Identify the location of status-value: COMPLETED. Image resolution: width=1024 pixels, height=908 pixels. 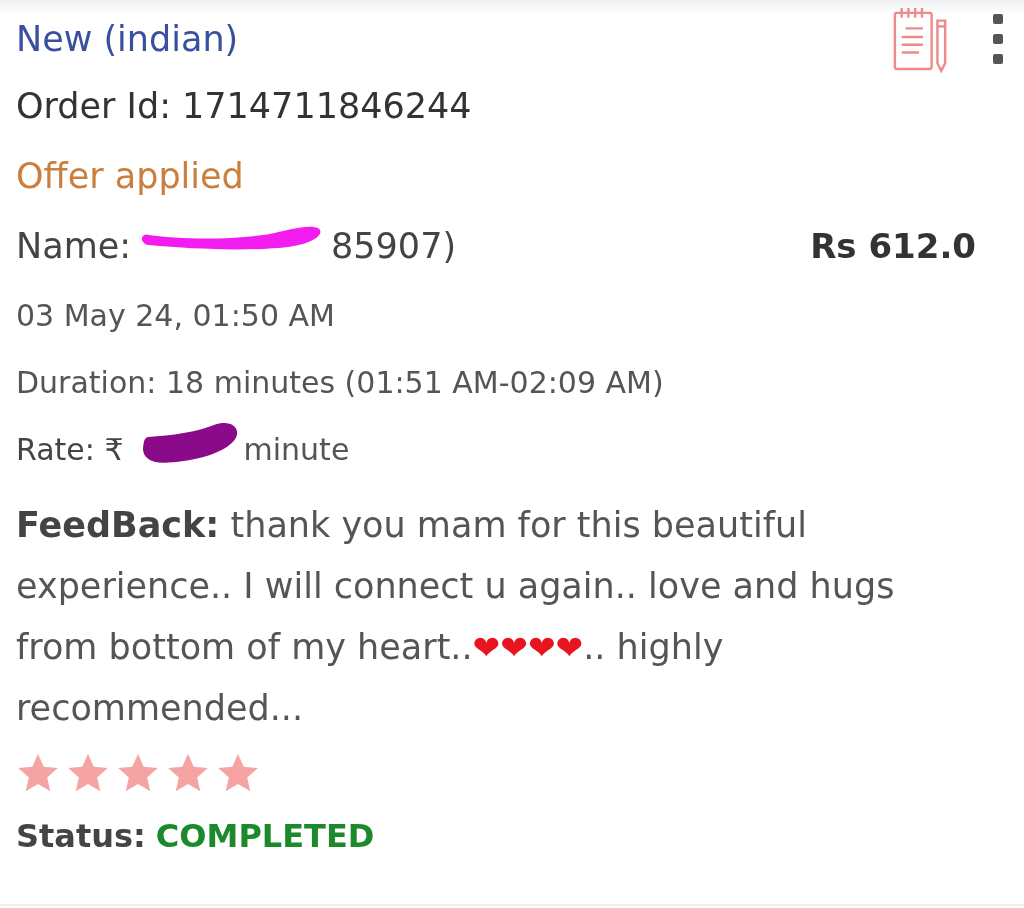
(265, 836).